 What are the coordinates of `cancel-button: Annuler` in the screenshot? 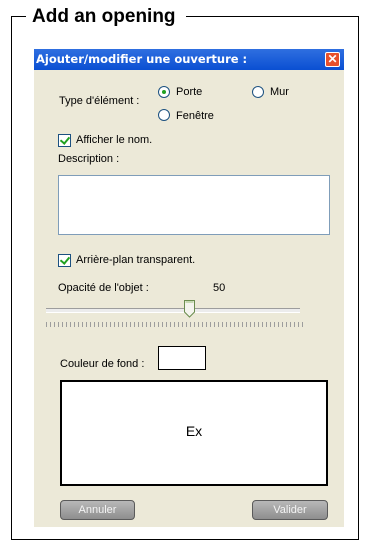 It's located at (97, 510).